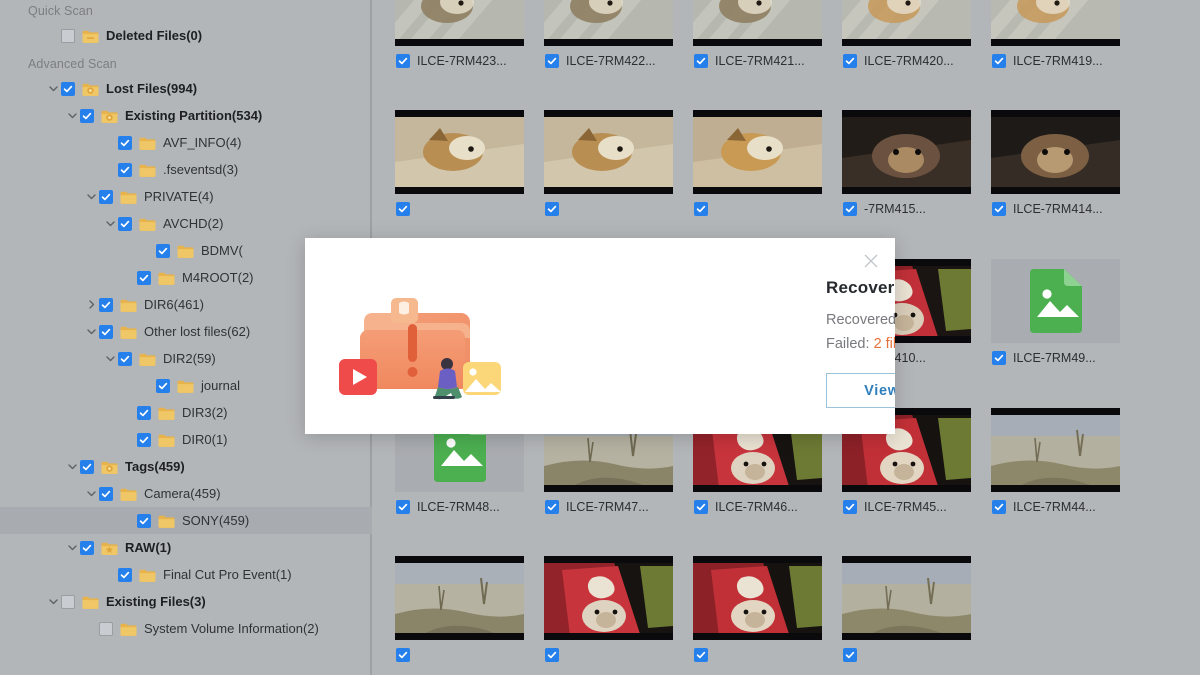 Image resolution: width=1200 pixels, height=675 pixels. What do you see at coordinates (860, 287) in the screenshot?
I see `dialog-title: Recover Complete` at bounding box center [860, 287].